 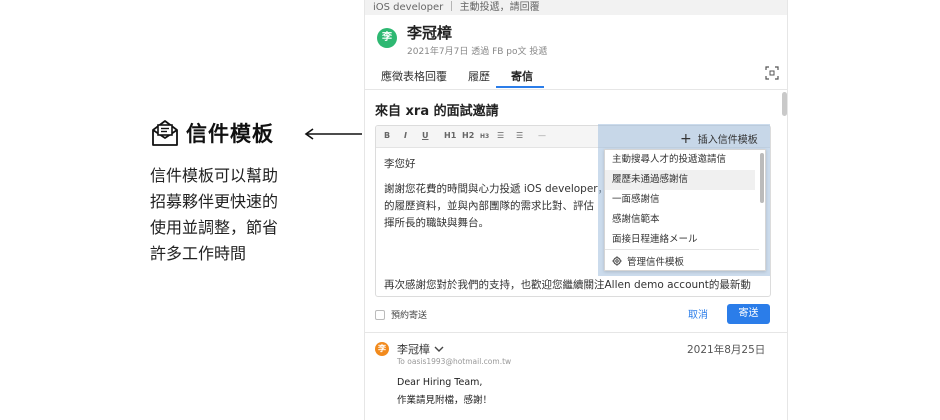 I want to click on arrow-left-icon, so click(x=333, y=134).